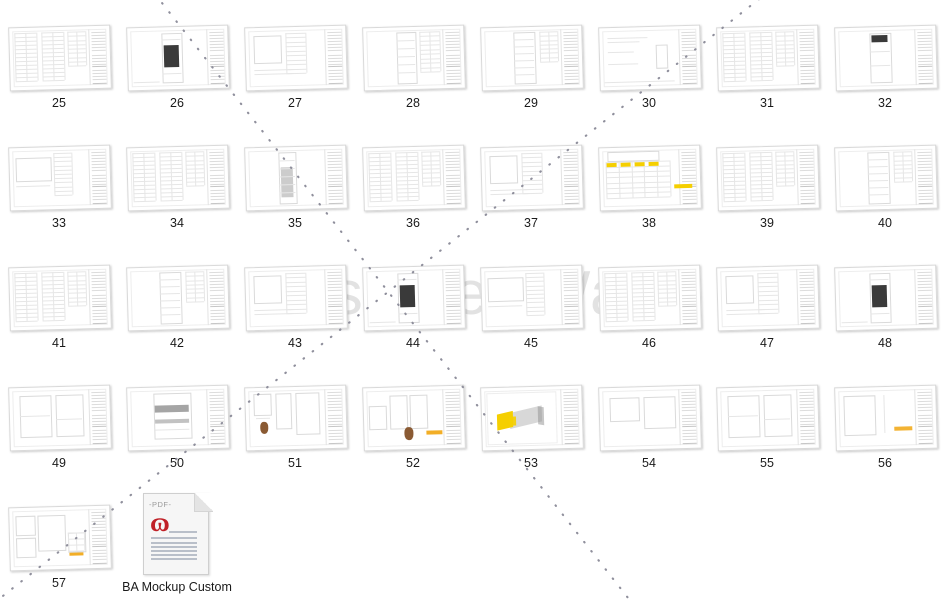  Describe the element at coordinates (59, 583) in the screenshot. I see `file-label: 57` at that location.